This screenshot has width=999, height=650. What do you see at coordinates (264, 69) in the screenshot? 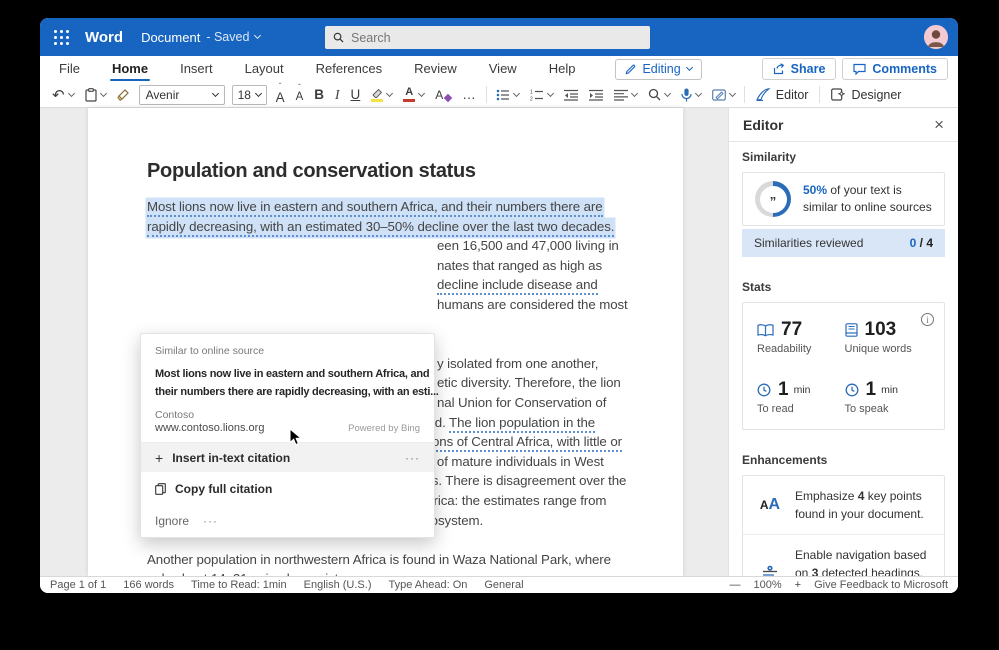
I see `tab-layout: Layout` at bounding box center [264, 69].